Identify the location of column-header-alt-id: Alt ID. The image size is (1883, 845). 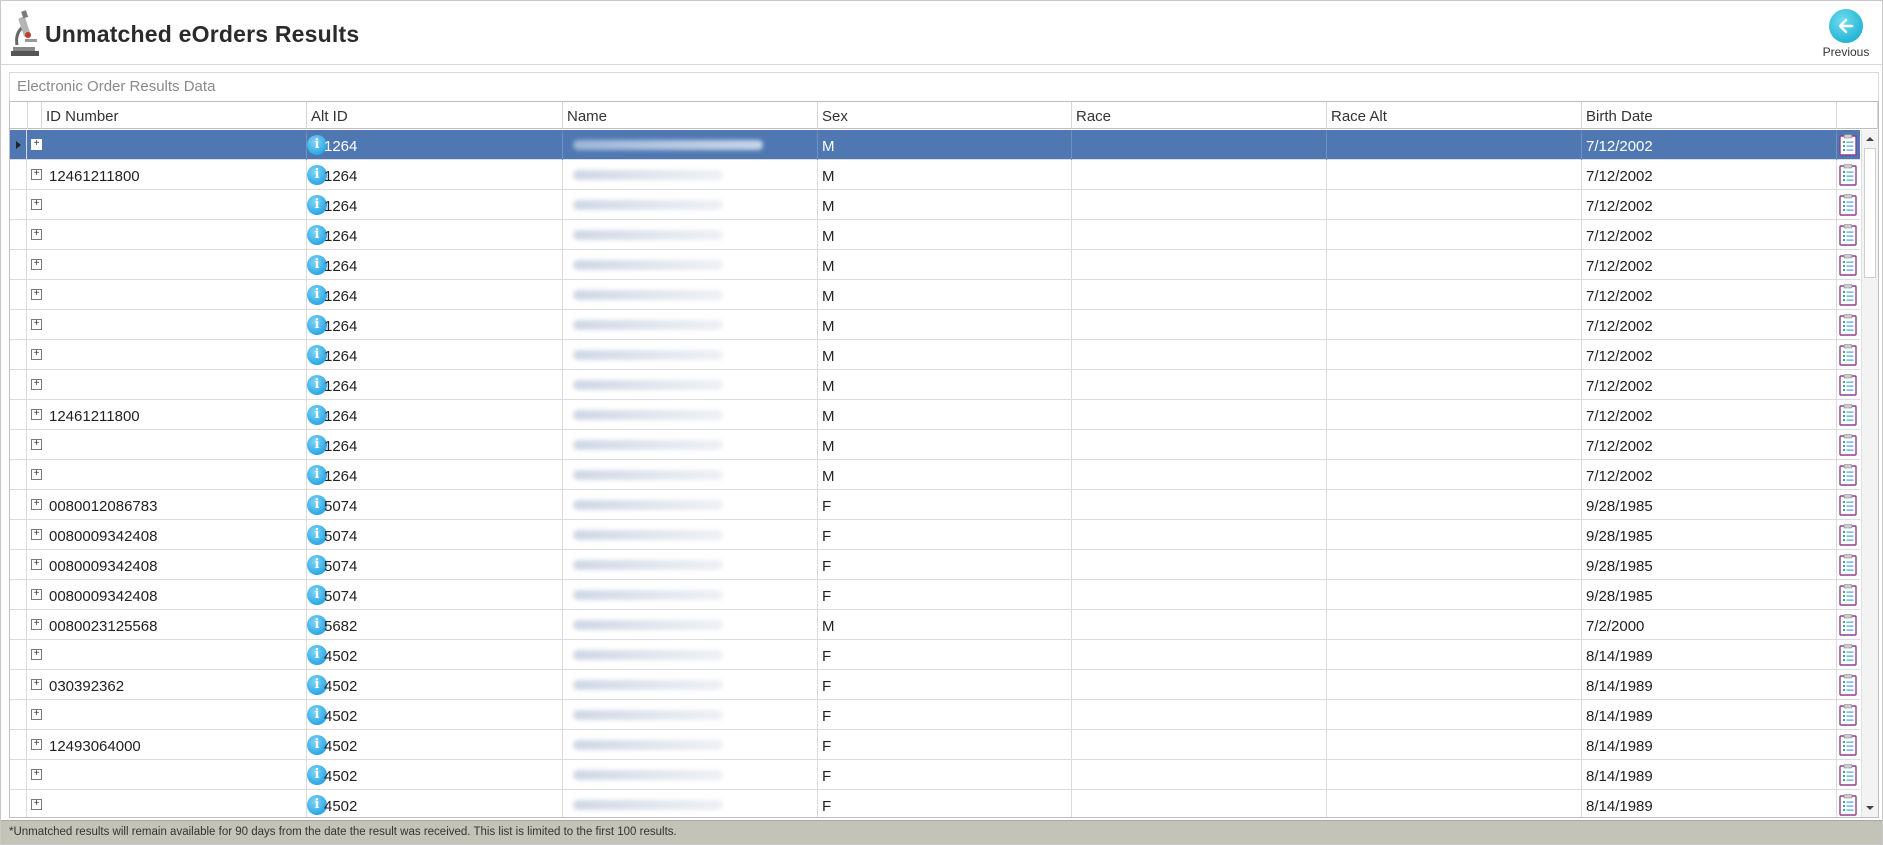
(435, 115).